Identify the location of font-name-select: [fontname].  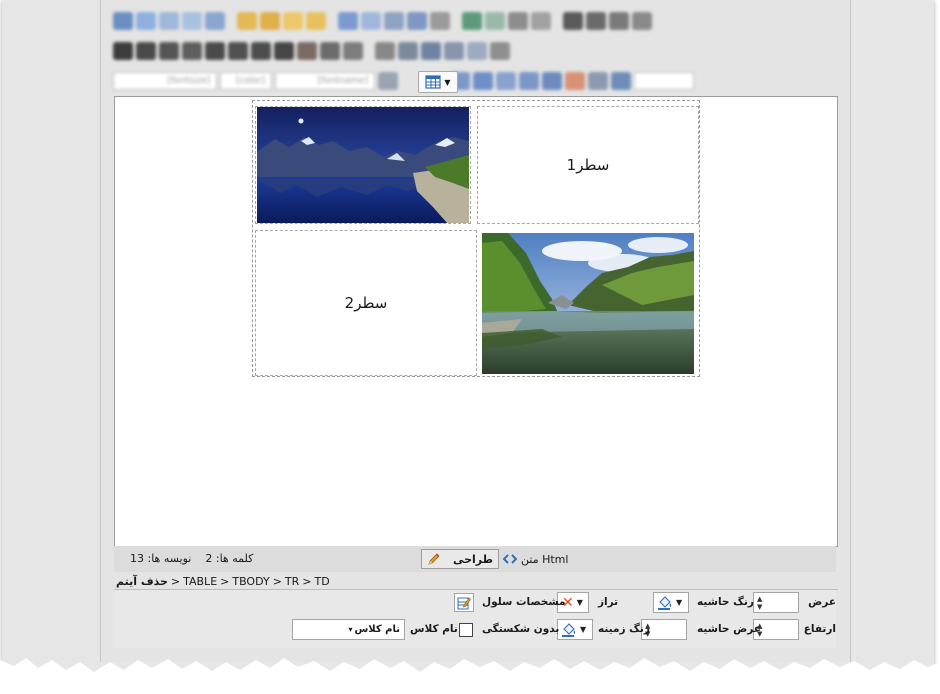
(325, 81).